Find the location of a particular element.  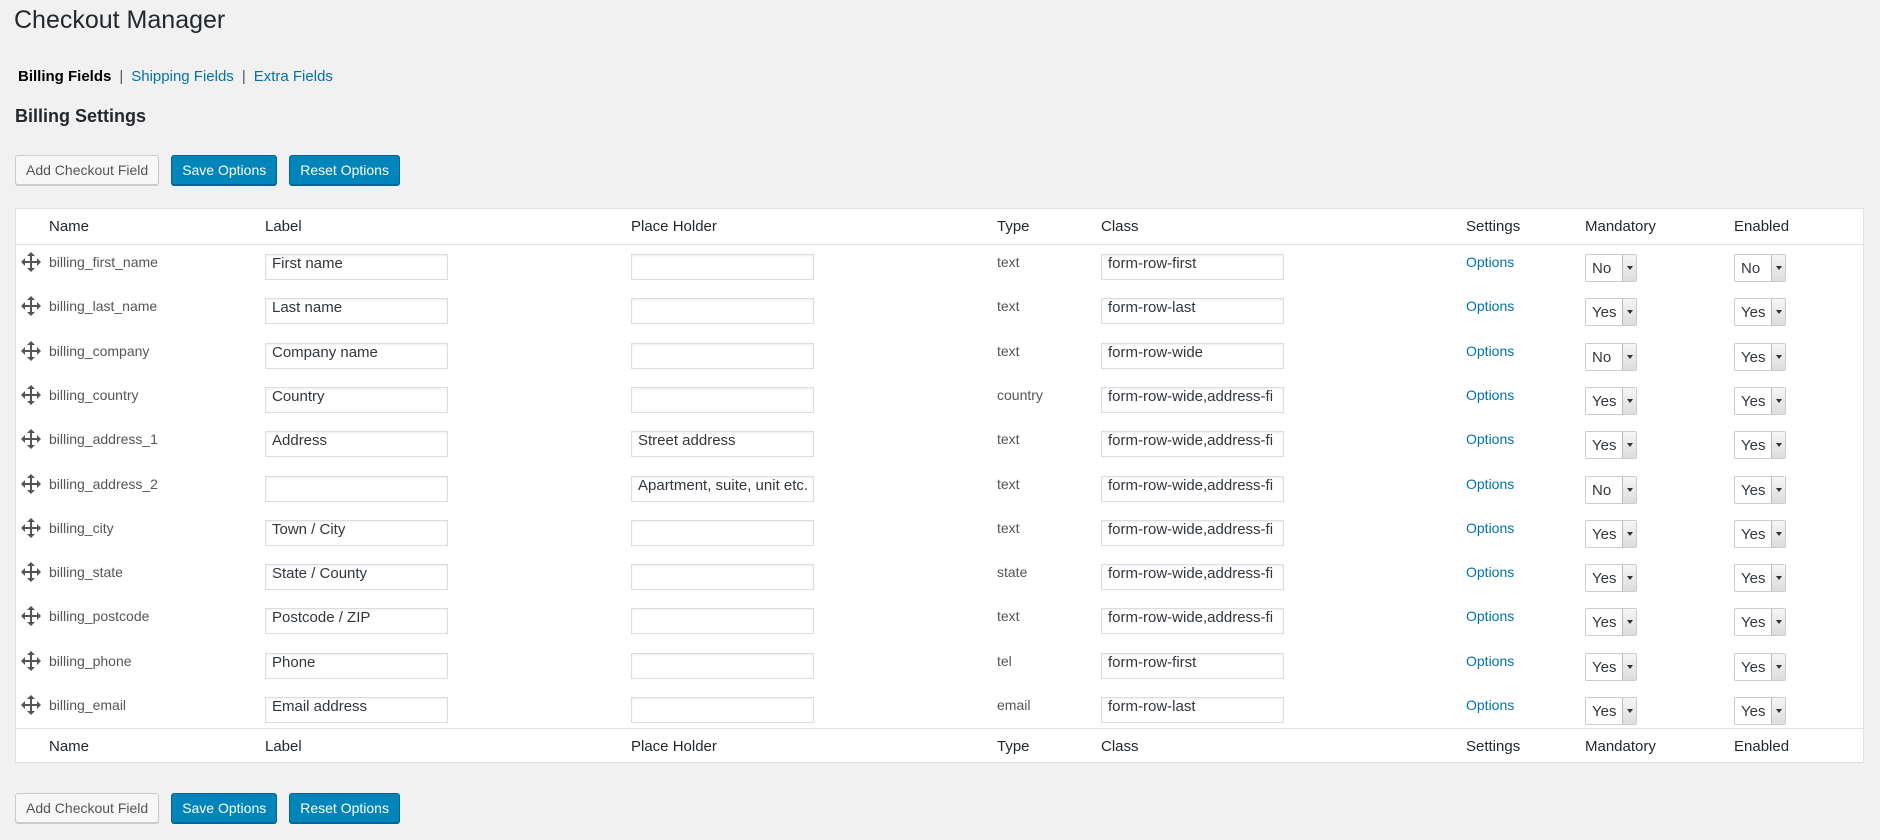

label-input: Company name is located at coordinates (356, 355).